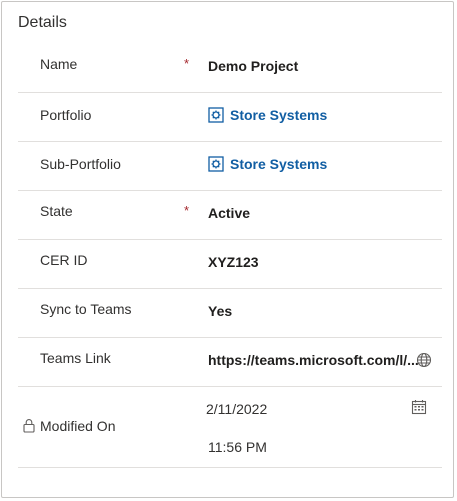 The image size is (457, 501). What do you see at coordinates (237, 447) in the screenshot?
I see `modified-on-time: 11:56 PM` at bounding box center [237, 447].